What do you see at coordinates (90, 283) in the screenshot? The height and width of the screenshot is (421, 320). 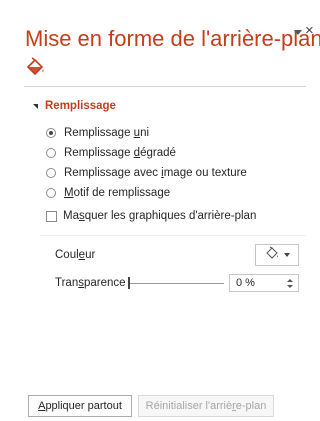 I see `transparency-label: Transparence` at bounding box center [90, 283].